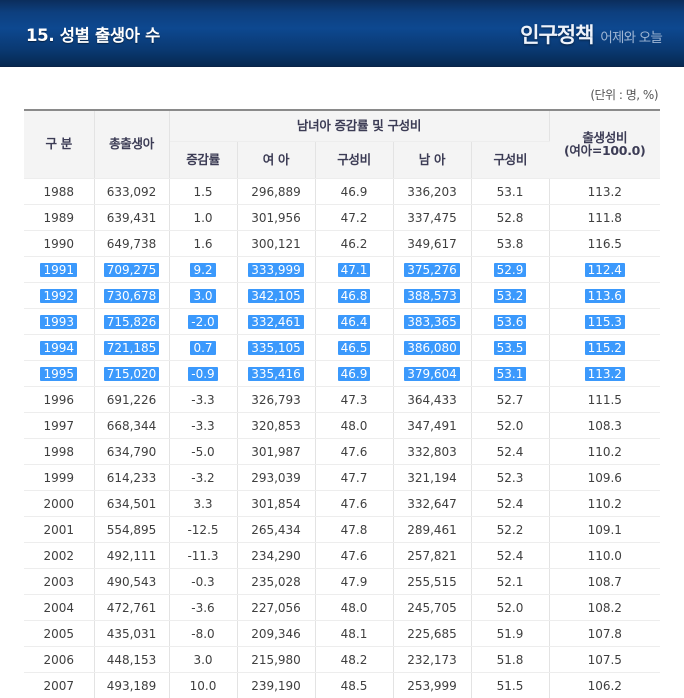 Image resolution: width=684 pixels, height=698 pixels. I want to click on cell-male-value: 347,491, so click(432, 426).